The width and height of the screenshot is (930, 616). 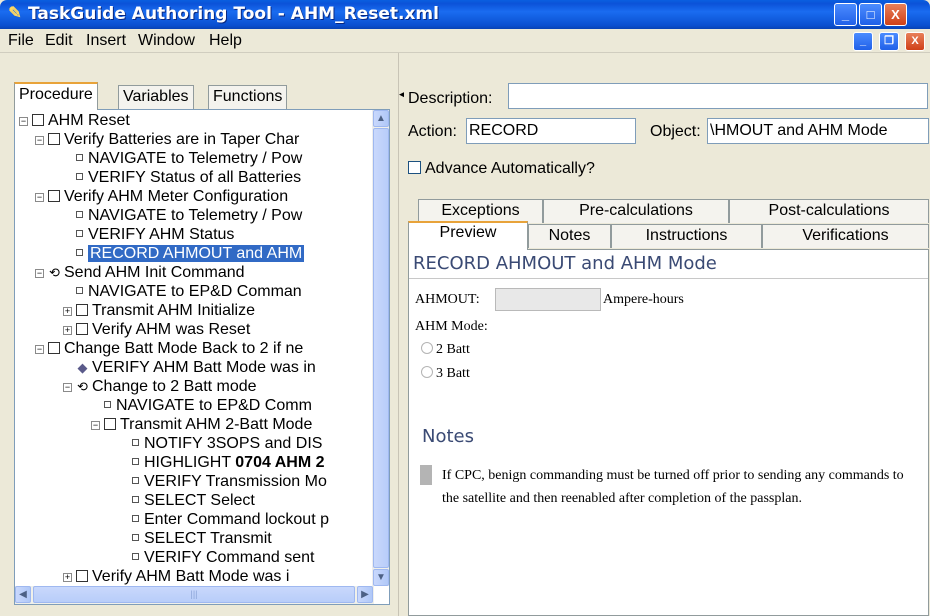 I want to click on advance-automatically-label: Advance Automatically?, so click(x=510, y=168).